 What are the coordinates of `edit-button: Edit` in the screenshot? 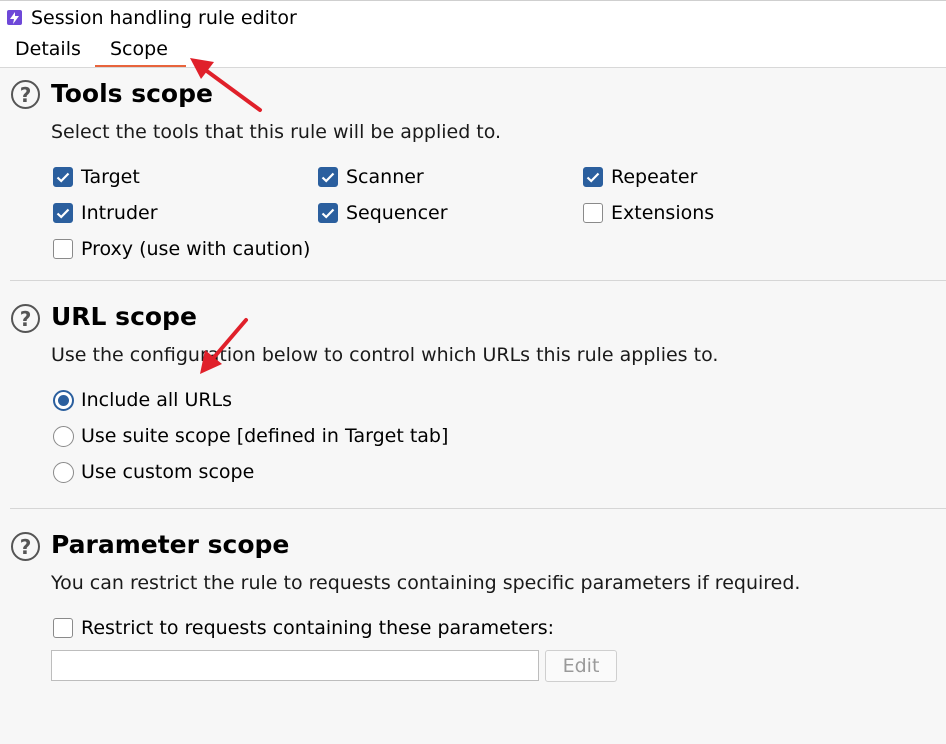 It's located at (581, 666).